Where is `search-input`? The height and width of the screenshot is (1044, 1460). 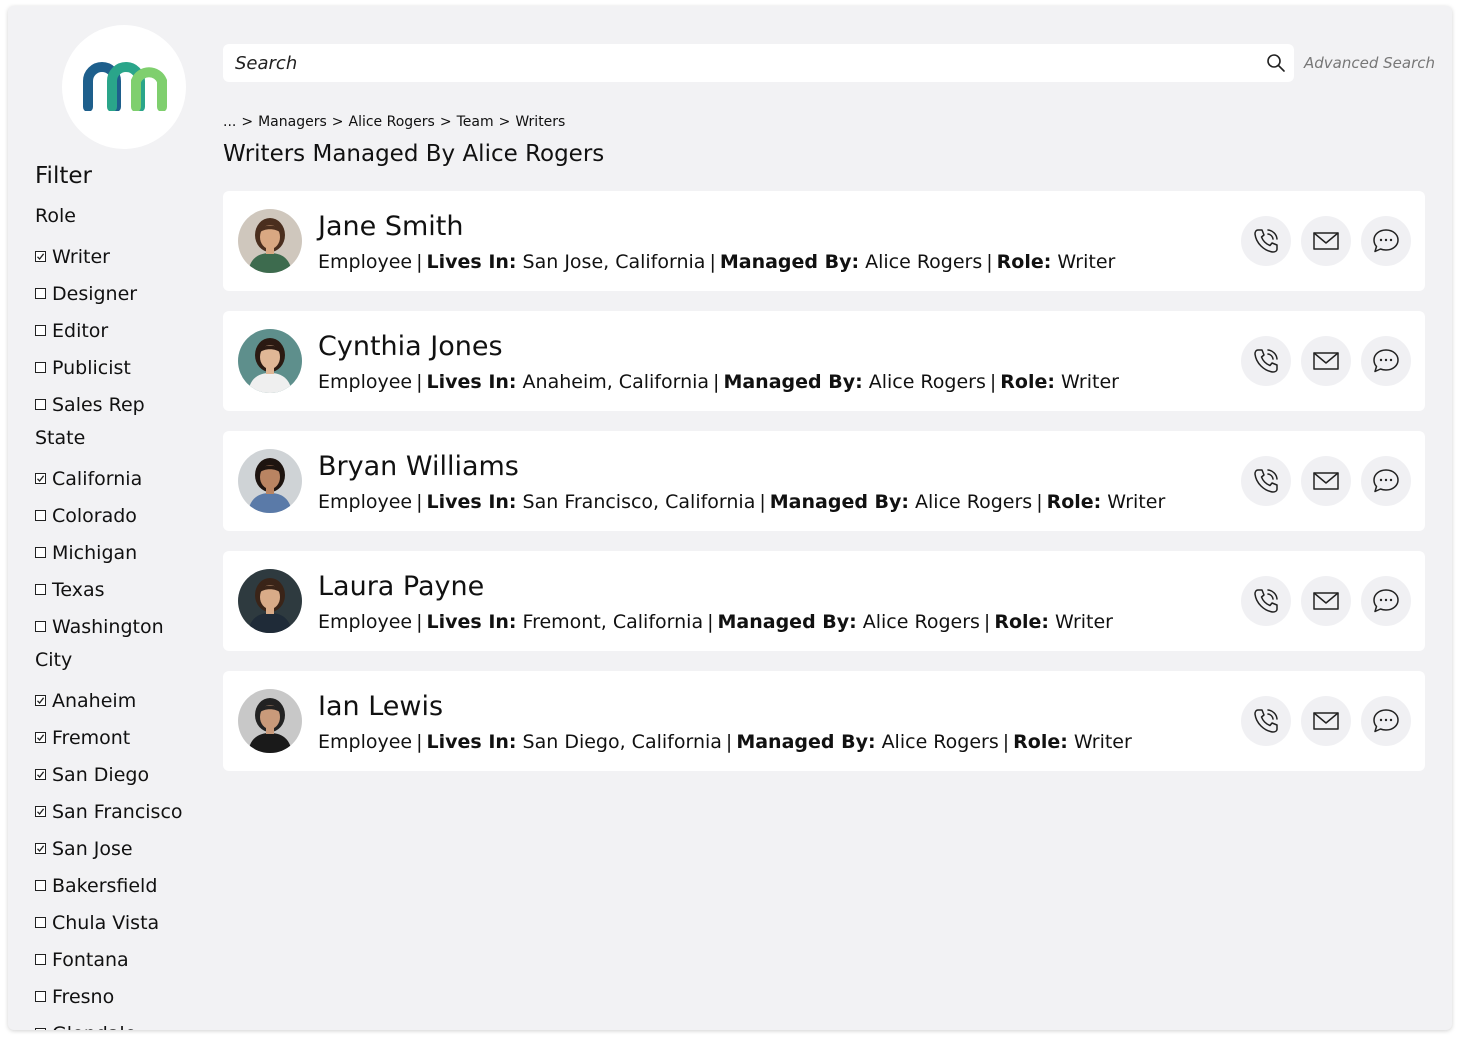 search-input is located at coordinates (735, 63).